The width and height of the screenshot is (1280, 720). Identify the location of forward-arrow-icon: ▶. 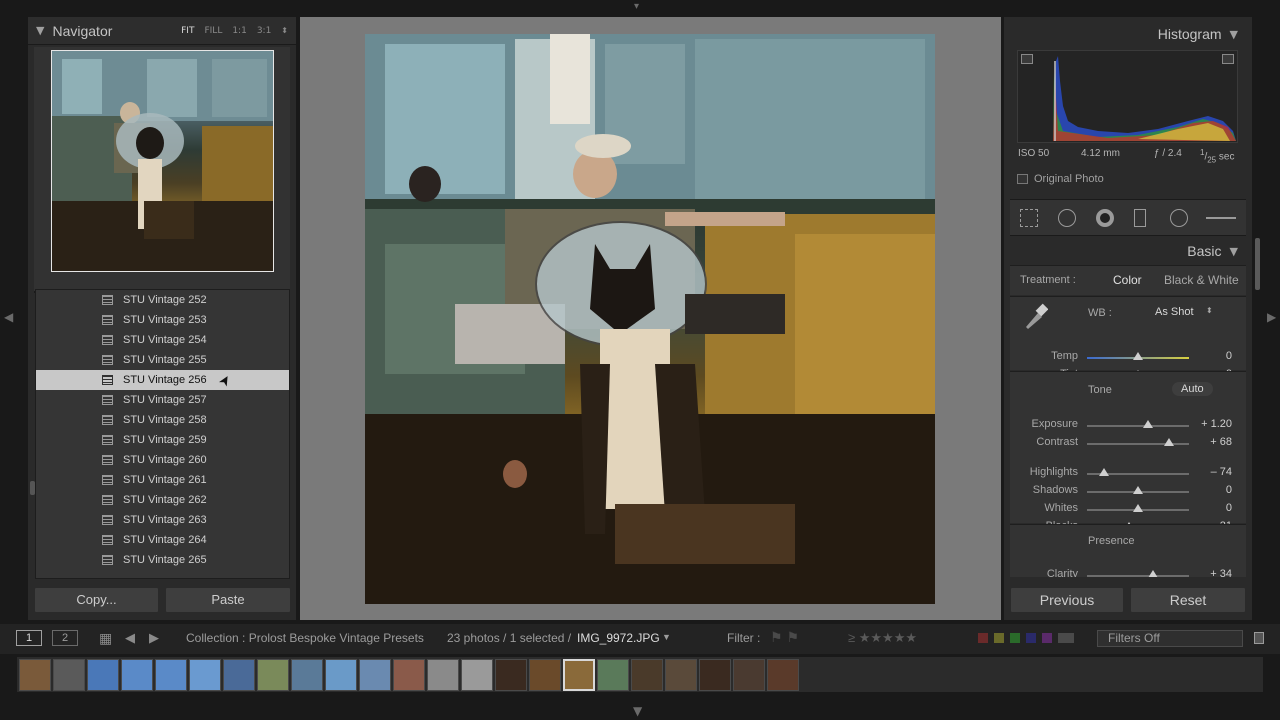
(154, 638).